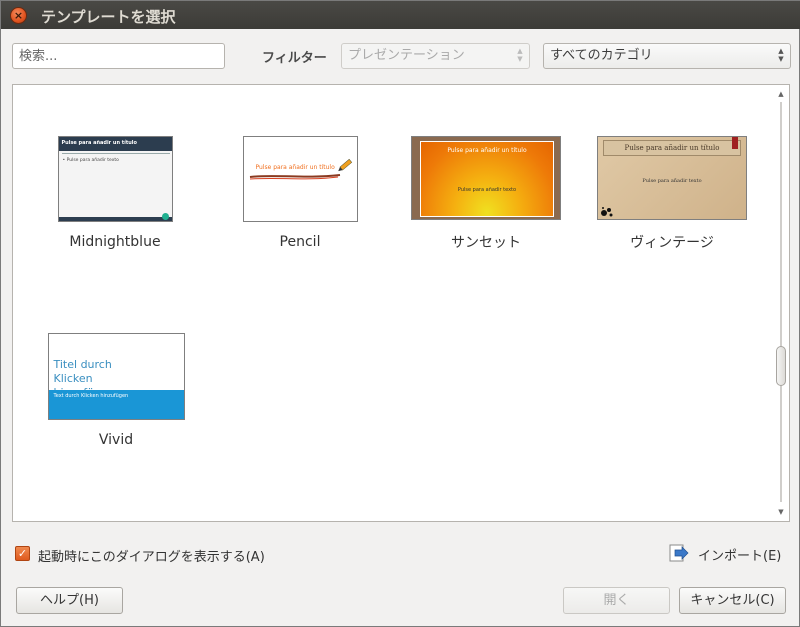 The height and width of the screenshot is (627, 800). Describe the element at coordinates (781, 512) in the screenshot. I see `scroll-down-icon: ▼` at that location.